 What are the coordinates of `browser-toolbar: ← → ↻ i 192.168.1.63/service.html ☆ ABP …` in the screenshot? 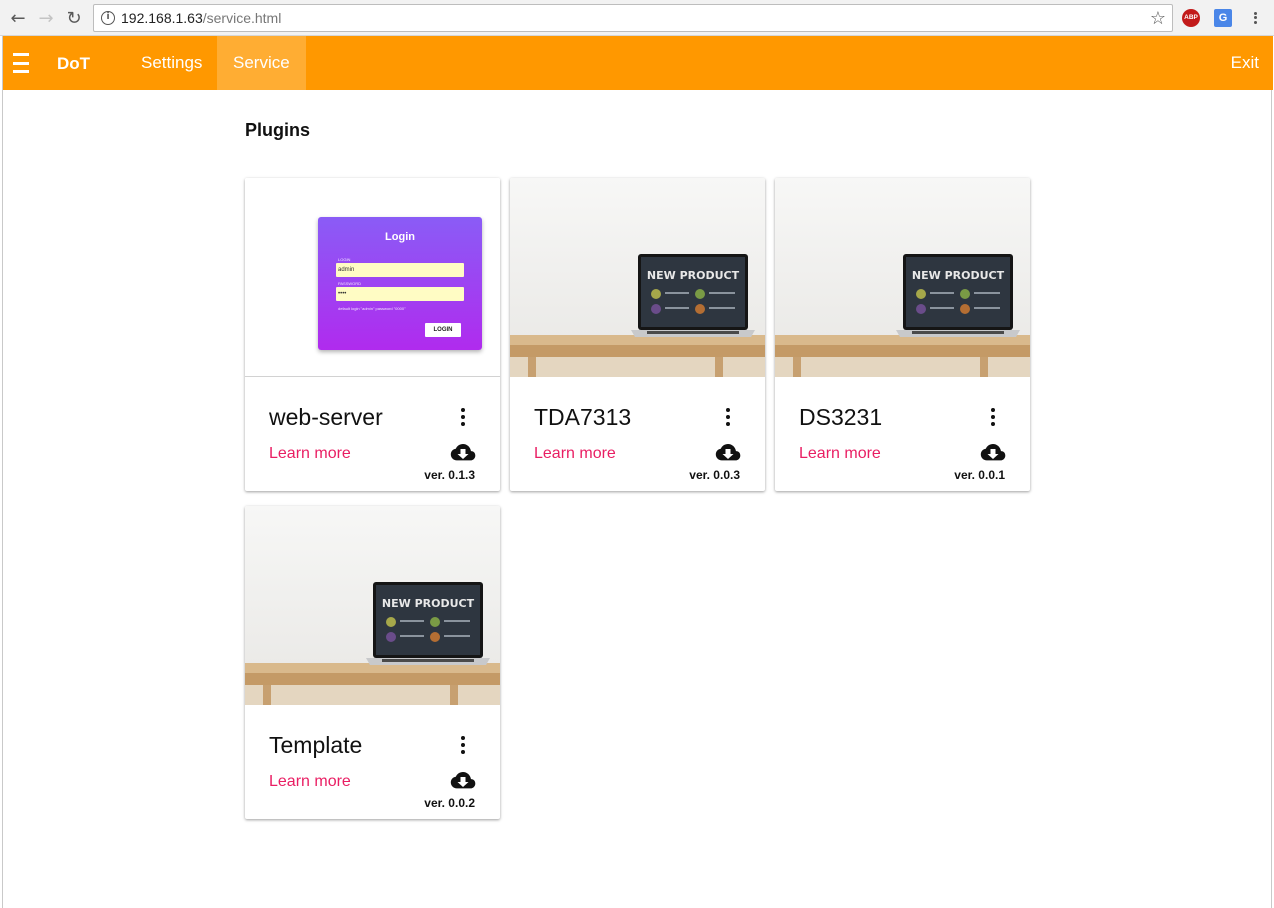 It's located at (637, 18).